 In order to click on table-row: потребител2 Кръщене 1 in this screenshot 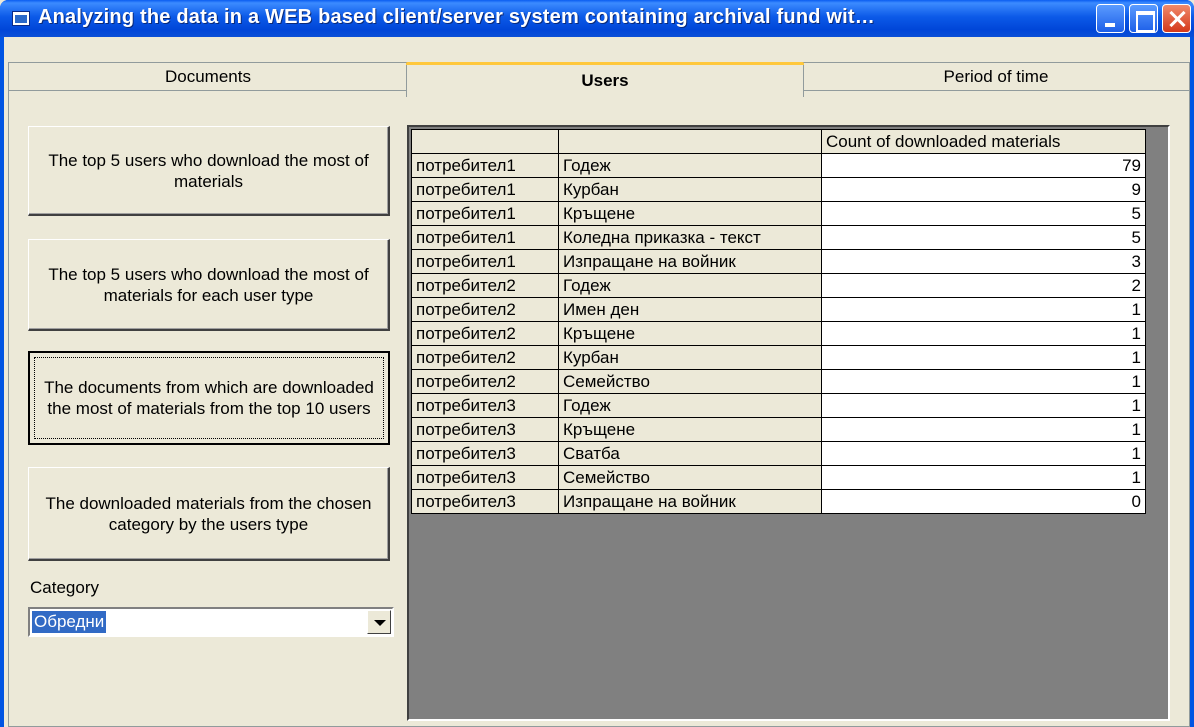, I will do `click(778, 333)`.